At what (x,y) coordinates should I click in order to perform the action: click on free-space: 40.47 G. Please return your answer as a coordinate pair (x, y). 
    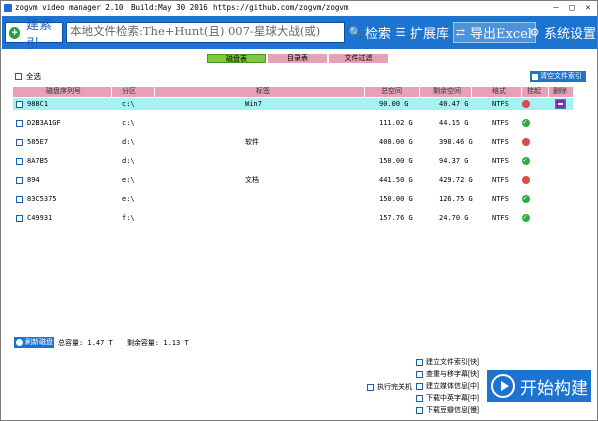
    Looking at the image, I should click on (454, 104).